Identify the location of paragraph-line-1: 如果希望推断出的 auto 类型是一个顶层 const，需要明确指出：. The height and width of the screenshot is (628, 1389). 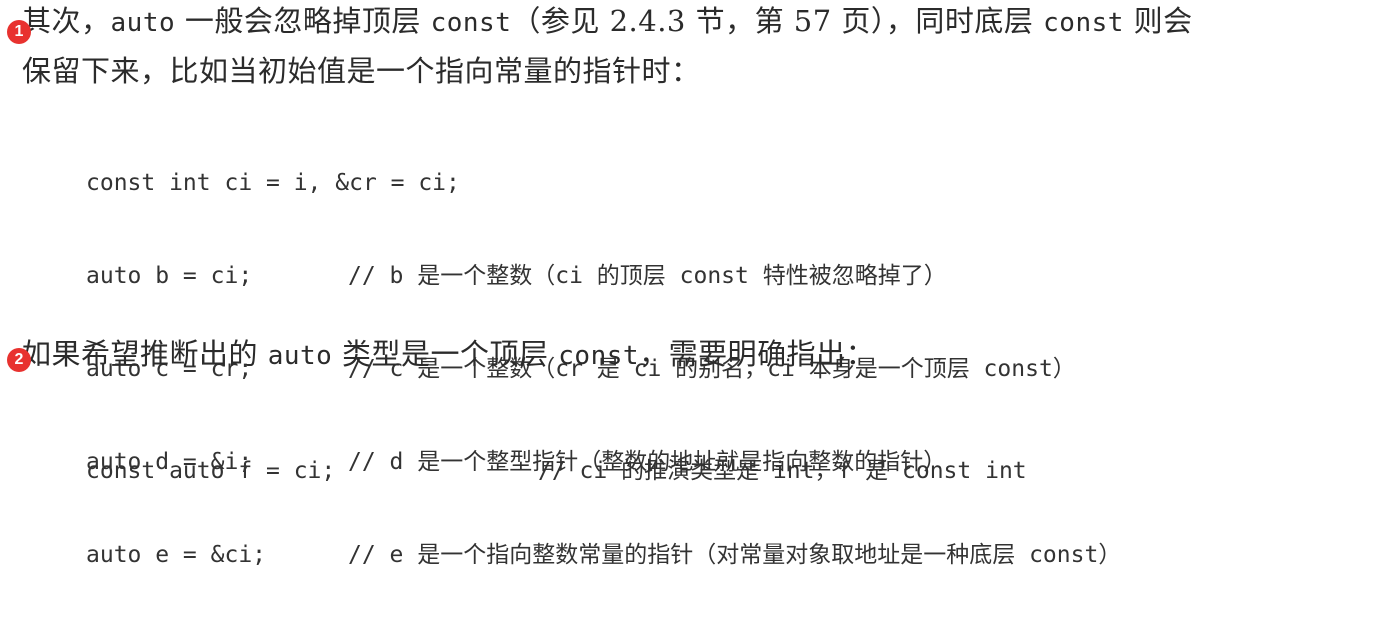
(448, 355).